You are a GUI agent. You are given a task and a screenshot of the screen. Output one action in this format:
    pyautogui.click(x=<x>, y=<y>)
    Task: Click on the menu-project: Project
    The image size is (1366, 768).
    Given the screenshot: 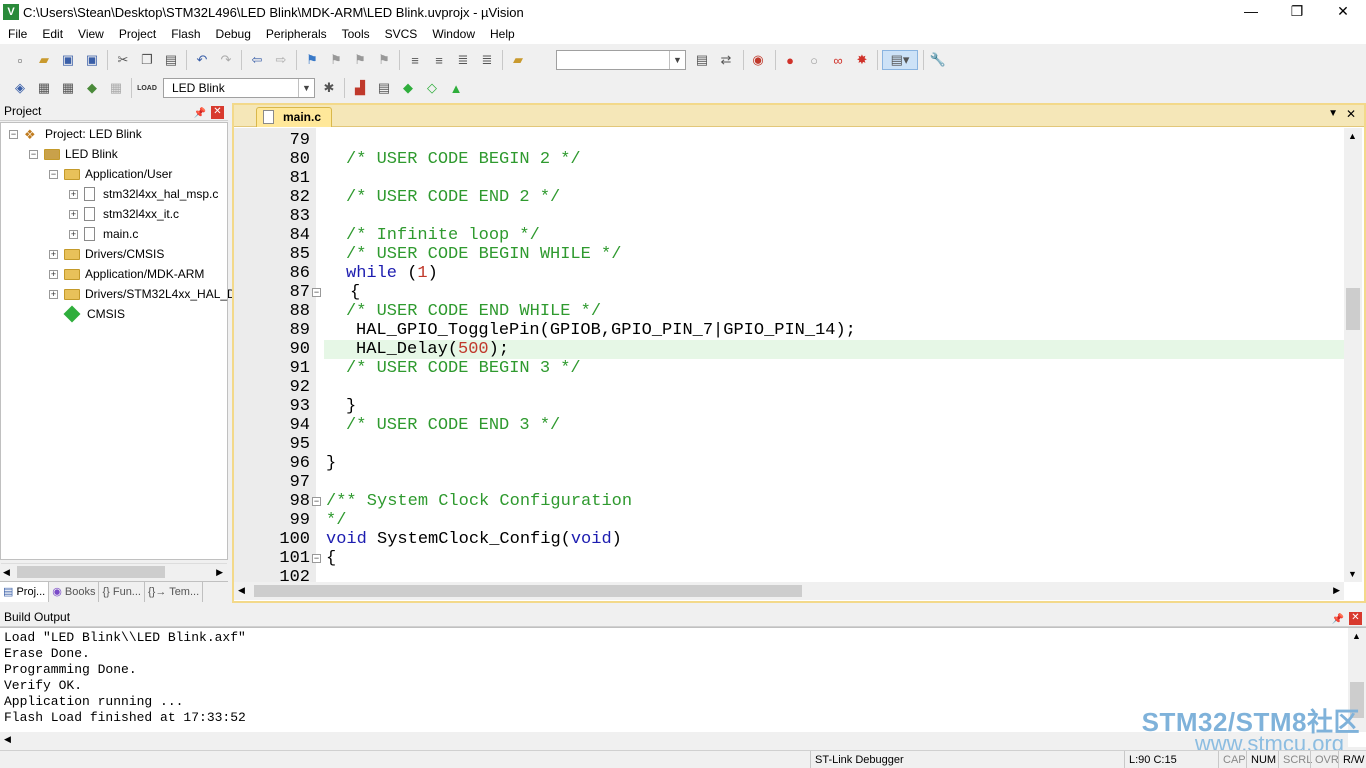 What is the action you would take?
    pyautogui.click(x=137, y=34)
    